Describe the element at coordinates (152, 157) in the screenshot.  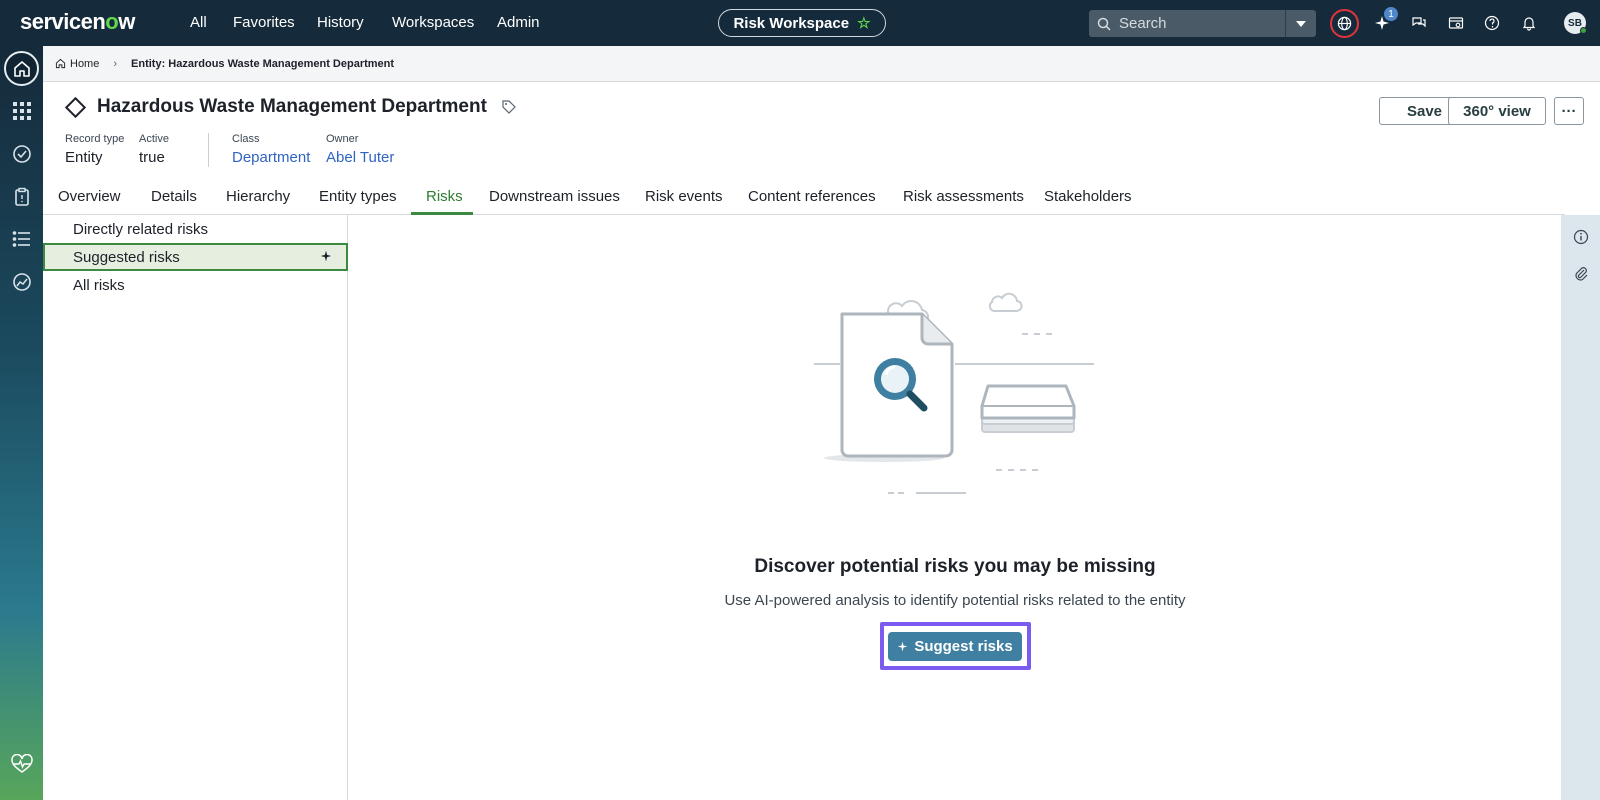
I see `field-value-active: true` at that location.